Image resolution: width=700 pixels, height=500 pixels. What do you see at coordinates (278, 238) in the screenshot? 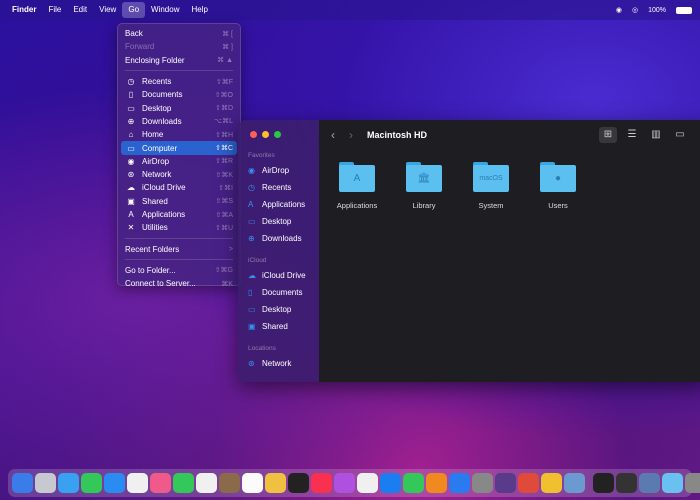
I see `sidebar-item-downloads: ⊕ Downloads` at bounding box center [278, 238].